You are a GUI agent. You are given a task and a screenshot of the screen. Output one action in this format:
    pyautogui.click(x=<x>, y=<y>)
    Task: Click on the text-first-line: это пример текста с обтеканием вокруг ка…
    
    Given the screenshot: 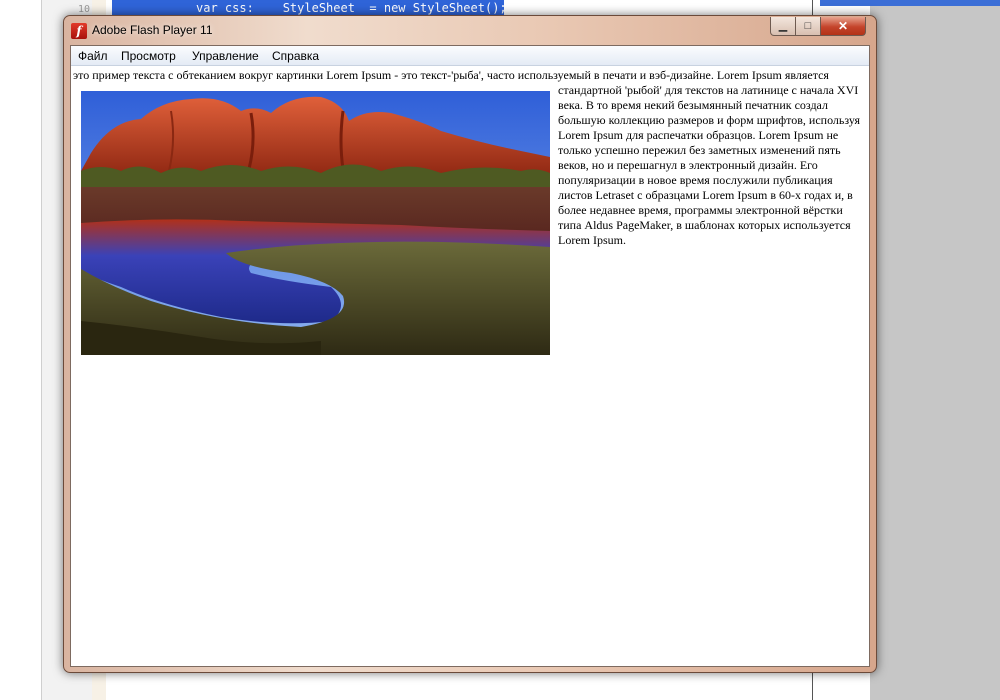 What is the action you would take?
    pyautogui.click(x=451, y=75)
    